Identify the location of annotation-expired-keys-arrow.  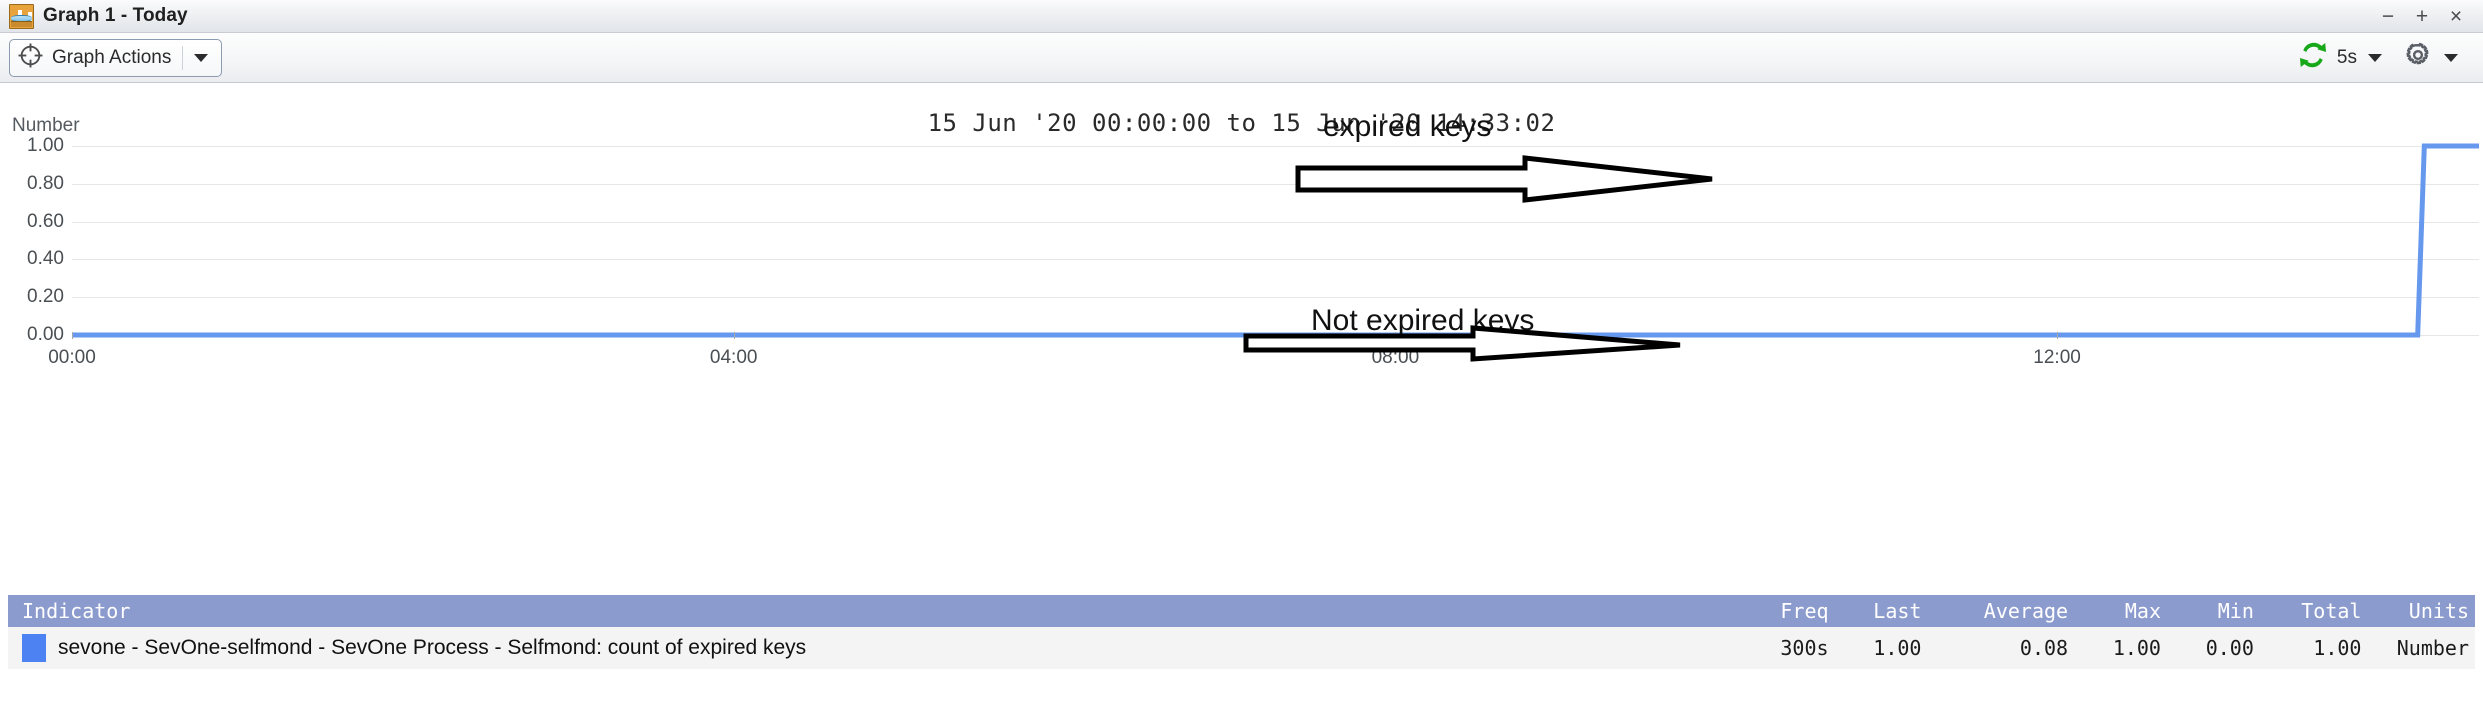
(1504, 179).